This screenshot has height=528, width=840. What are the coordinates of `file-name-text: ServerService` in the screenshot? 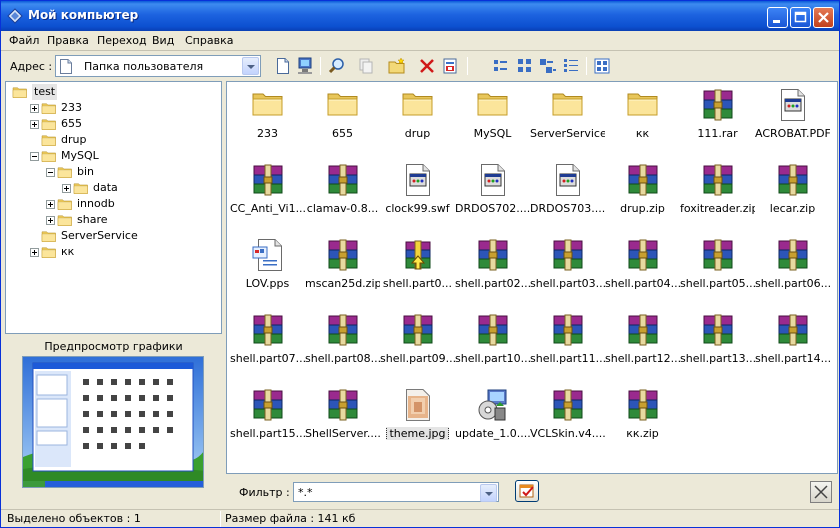 It's located at (567, 133).